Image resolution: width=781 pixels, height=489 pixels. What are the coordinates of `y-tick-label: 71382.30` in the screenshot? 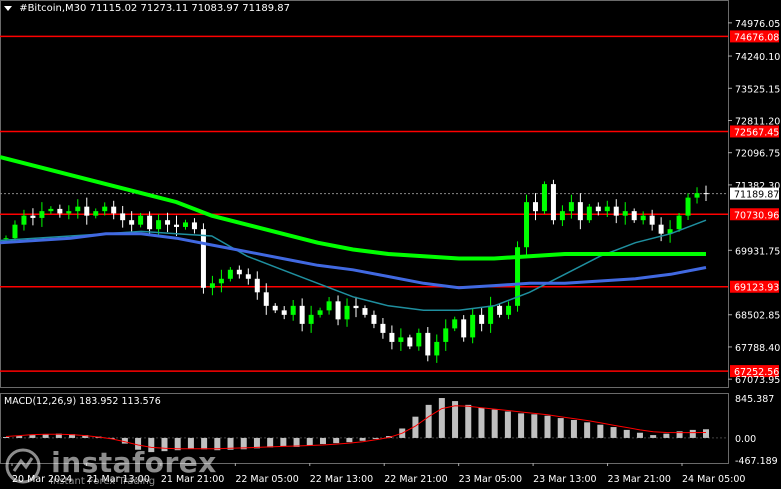 It's located at (757, 186).